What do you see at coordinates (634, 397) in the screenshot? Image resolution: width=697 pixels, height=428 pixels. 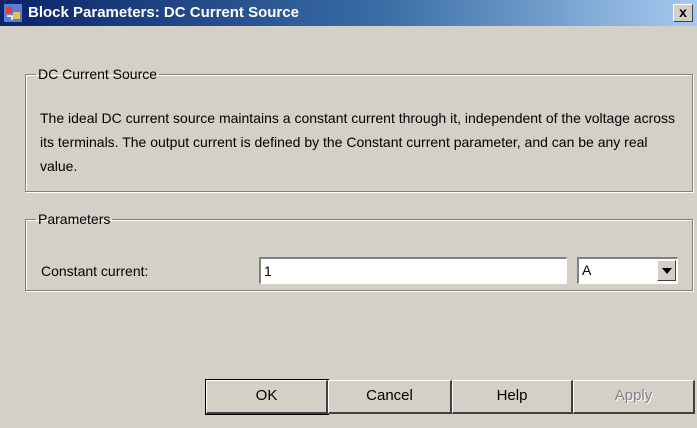 I see `apply-button: Apply` at bounding box center [634, 397].